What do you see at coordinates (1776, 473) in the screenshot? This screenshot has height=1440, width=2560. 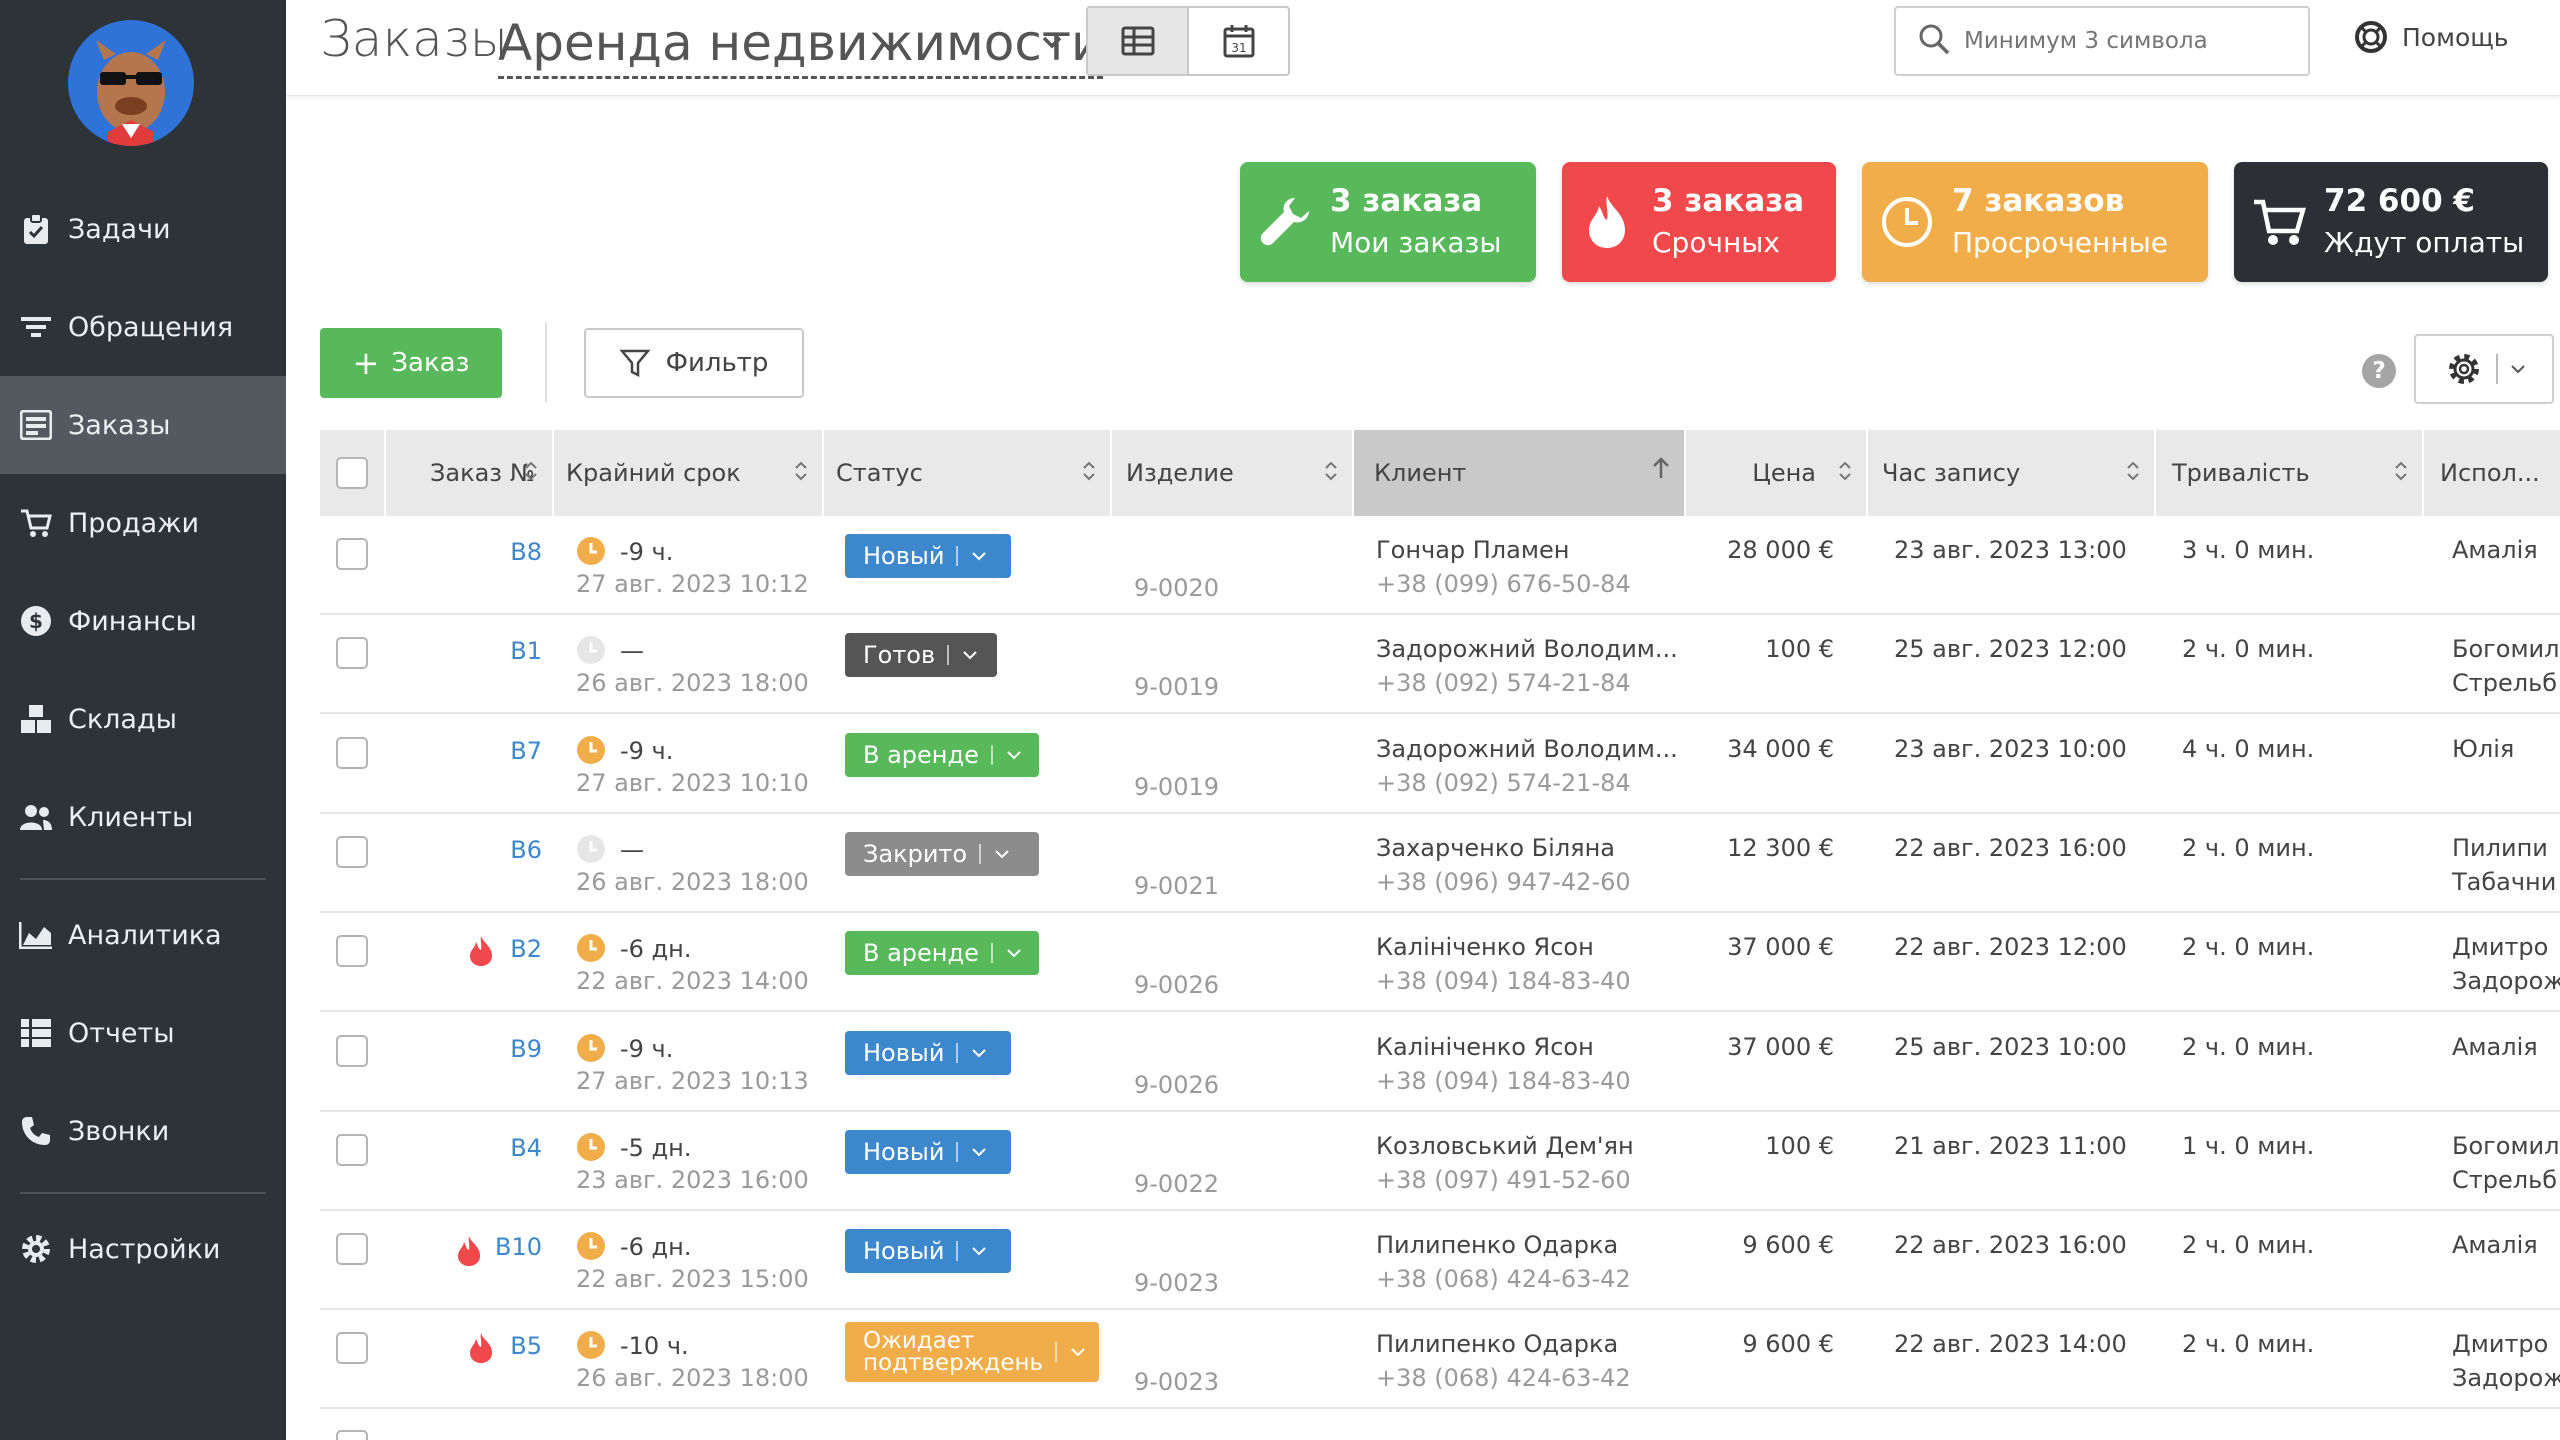 I see `column-header-price: Цена` at bounding box center [1776, 473].